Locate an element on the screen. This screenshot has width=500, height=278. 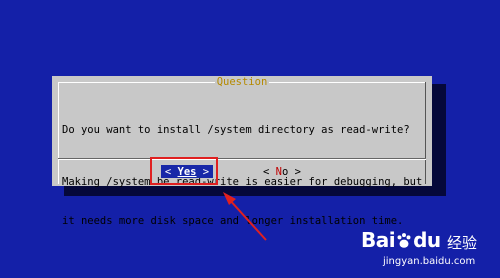
baidu-logo-bai: Bai is located at coordinates (378, 240).